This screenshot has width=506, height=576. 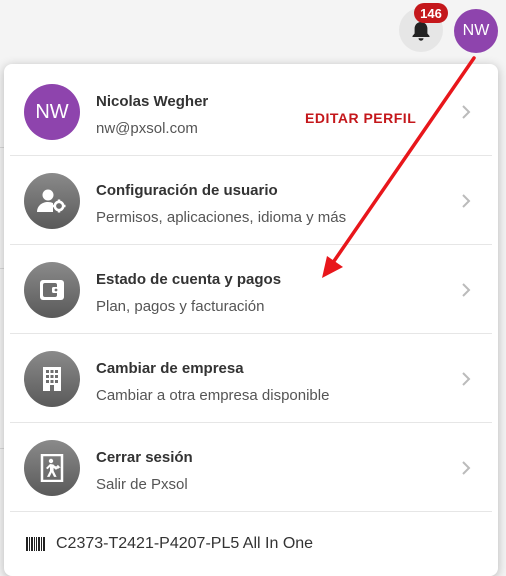 What do you see at coordinates (152, 101) in the screenshot?
I see `profile-name: Nicolas Wegher` at bounding box center [152, 101].